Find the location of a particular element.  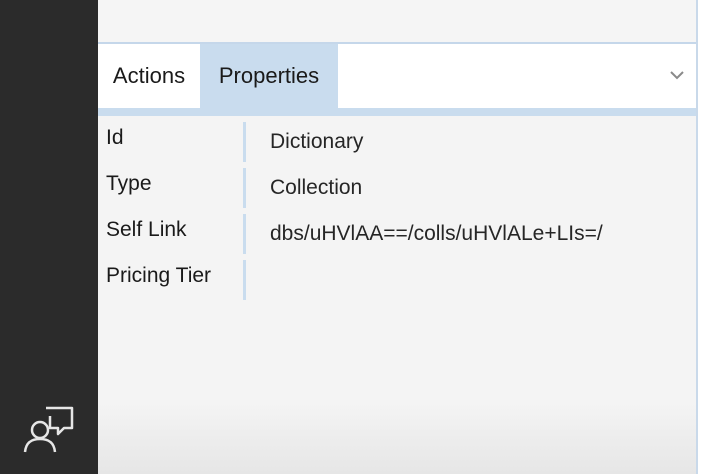

property-key: Pricing Tier is located at coordinates (159, 275).